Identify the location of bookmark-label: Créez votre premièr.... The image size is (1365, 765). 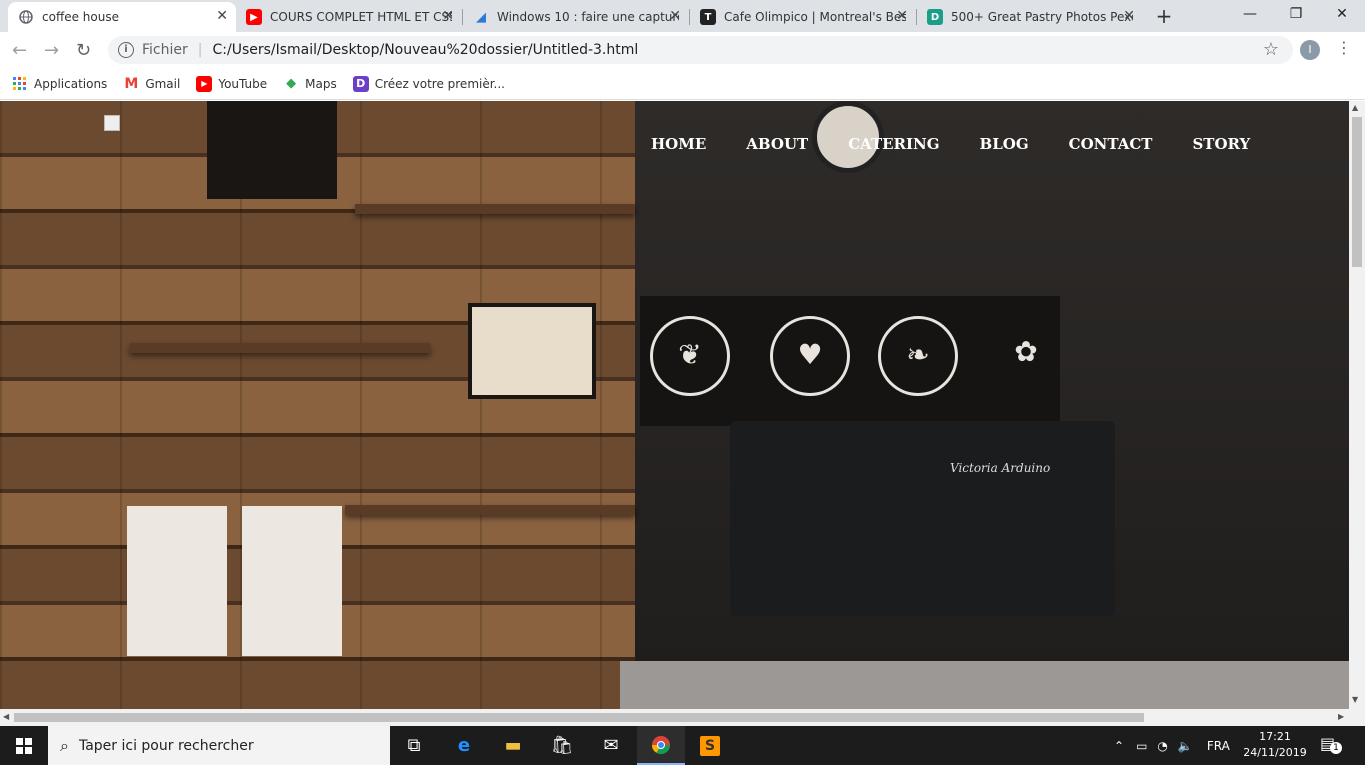
(439, 83).